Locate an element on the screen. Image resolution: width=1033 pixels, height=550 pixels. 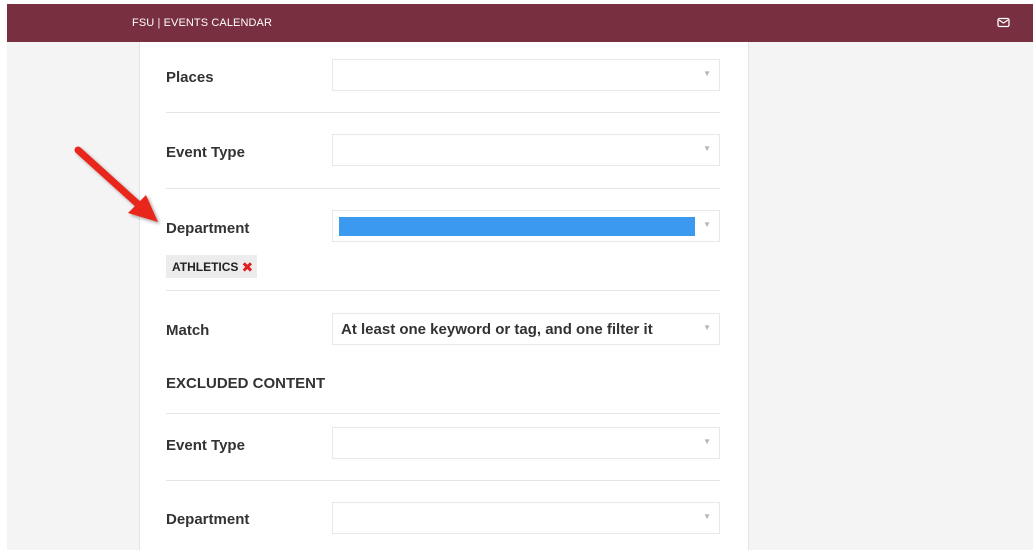
selected-tag-athletics: ATHLETICS ✖ is located at coordinates (212, 266).